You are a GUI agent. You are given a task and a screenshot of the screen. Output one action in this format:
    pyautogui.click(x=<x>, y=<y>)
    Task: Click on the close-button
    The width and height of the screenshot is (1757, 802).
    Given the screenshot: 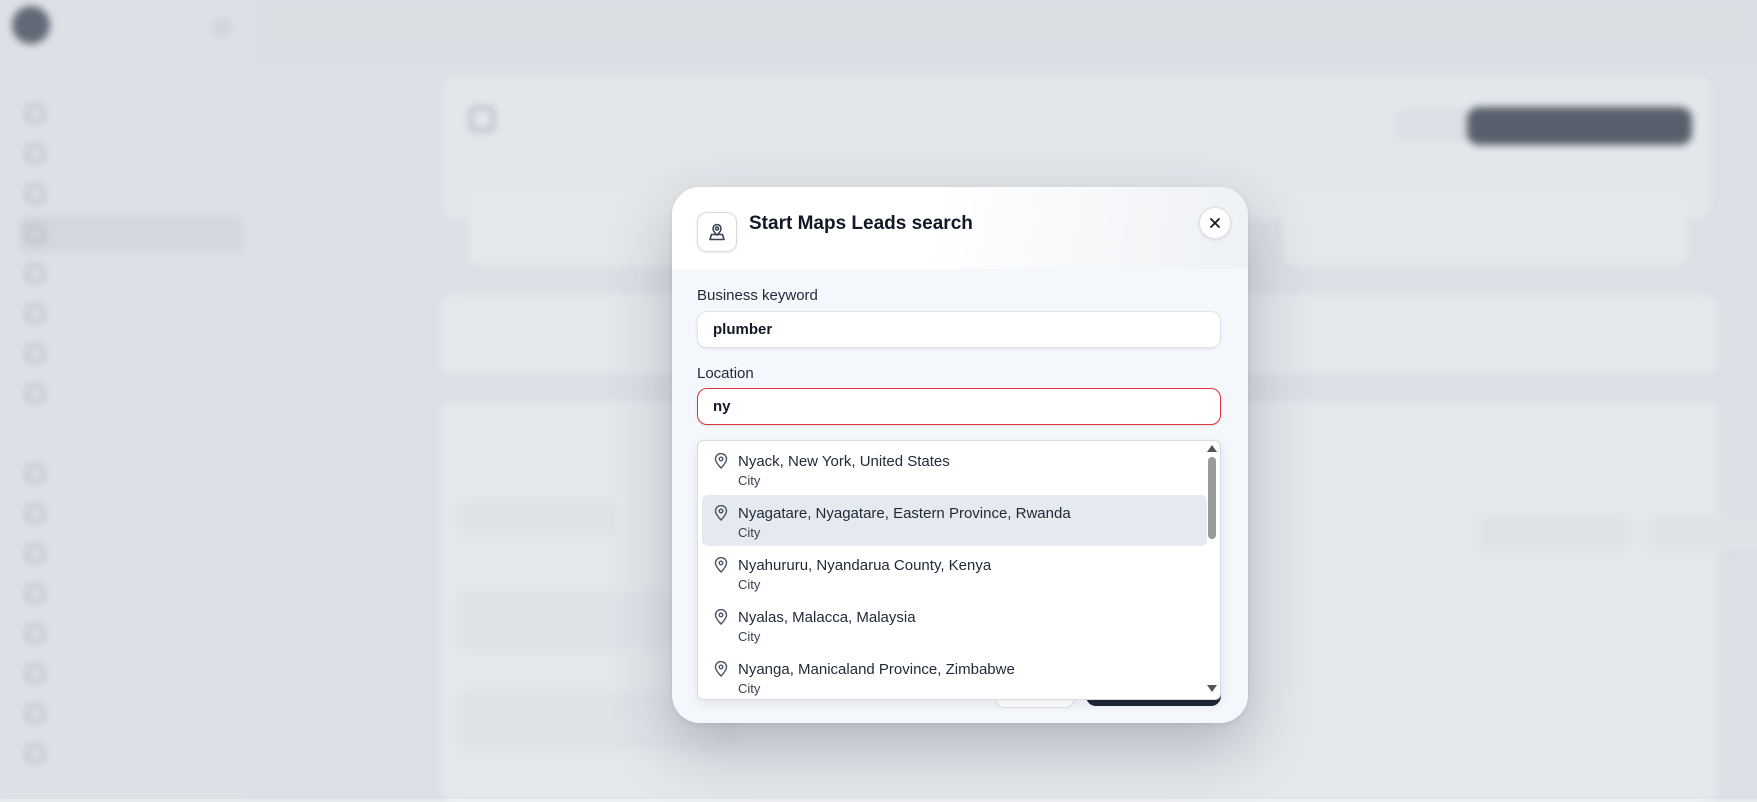 What is the action you would take?
    pyautogui.click(x=1215, y=223)
    